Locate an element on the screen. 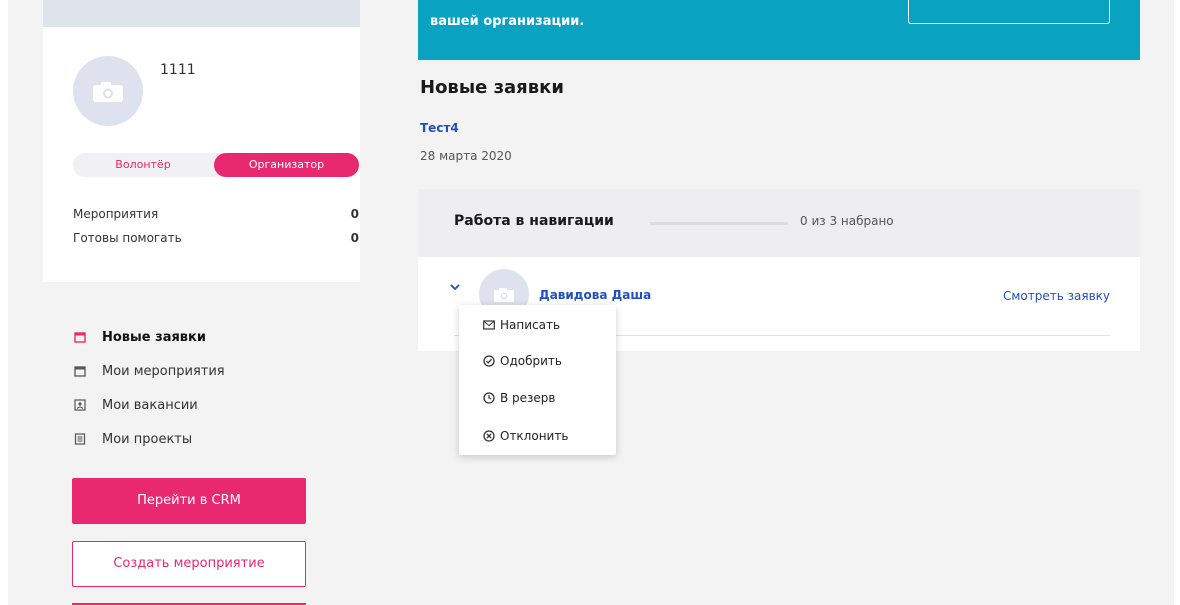 This screenshot has height=605, width=1180. avatar is located at coordinates (108, 91).